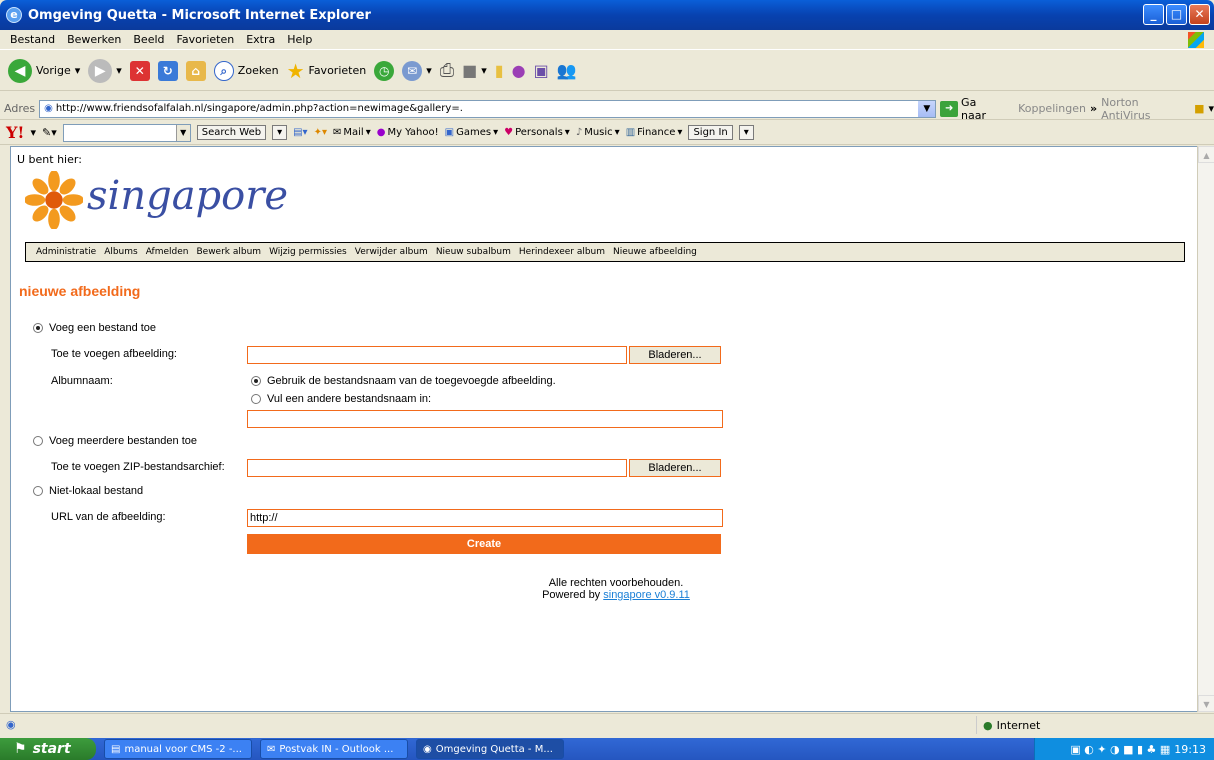  What do you see at coordinates (54, 200) in the screenshot?
I see `flower-logo-icon` at bounding box center [54, 200].